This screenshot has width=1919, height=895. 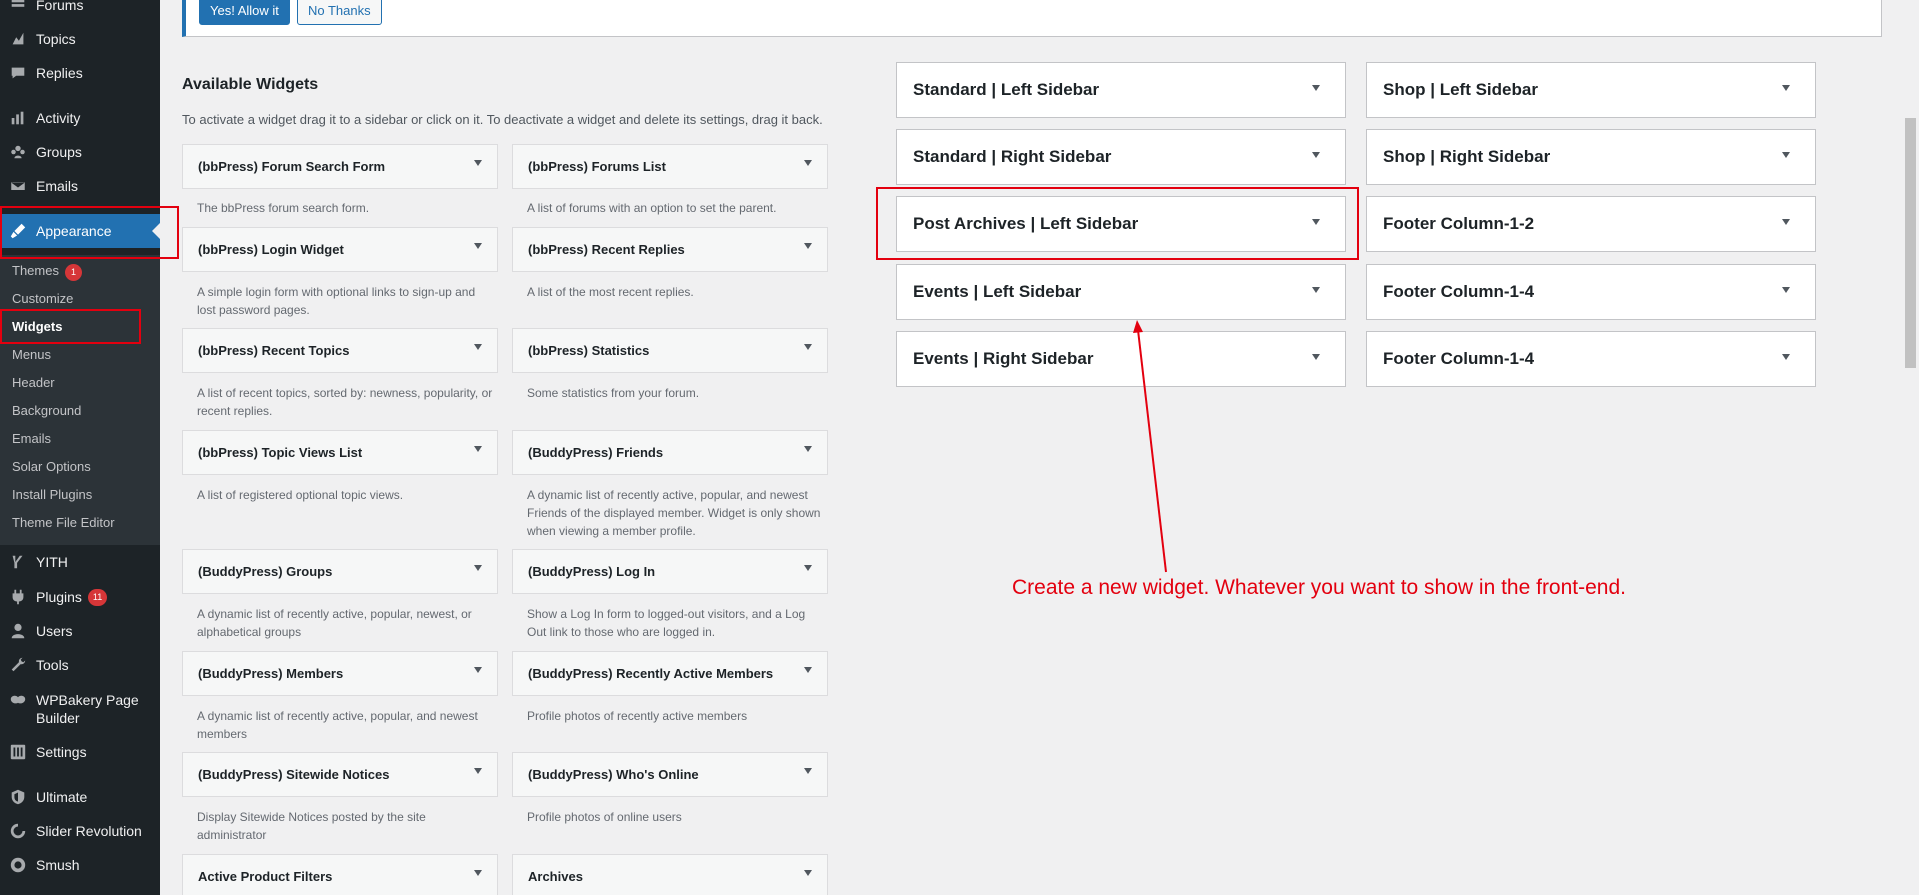 I want to click on widget-title: (bbPress) Forum Search Form, so click(x=292, y=166).